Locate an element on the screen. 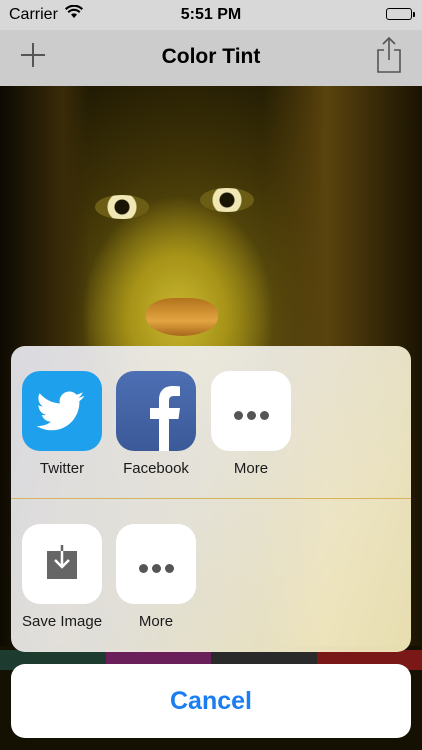 Image resolution: width=422 pixels, height=750 pixels. status-bar: Carrier 5:51 PM is located at coordinates (211, 15).